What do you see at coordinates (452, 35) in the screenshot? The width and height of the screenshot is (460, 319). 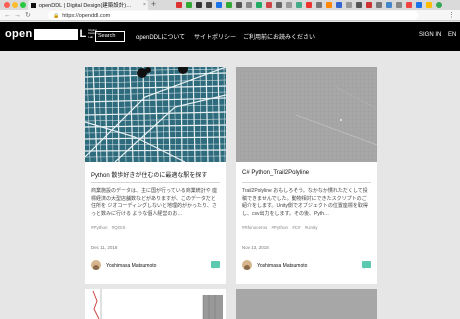 I see `language-switch: EN` at bounding box center [452, 35].